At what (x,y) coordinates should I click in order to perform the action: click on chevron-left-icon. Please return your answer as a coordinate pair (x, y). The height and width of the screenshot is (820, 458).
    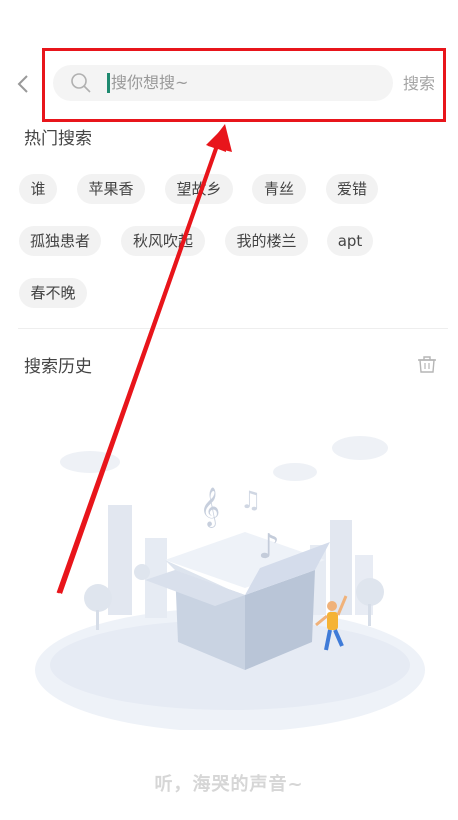
    Looking at the image, I should click on (22, 84).